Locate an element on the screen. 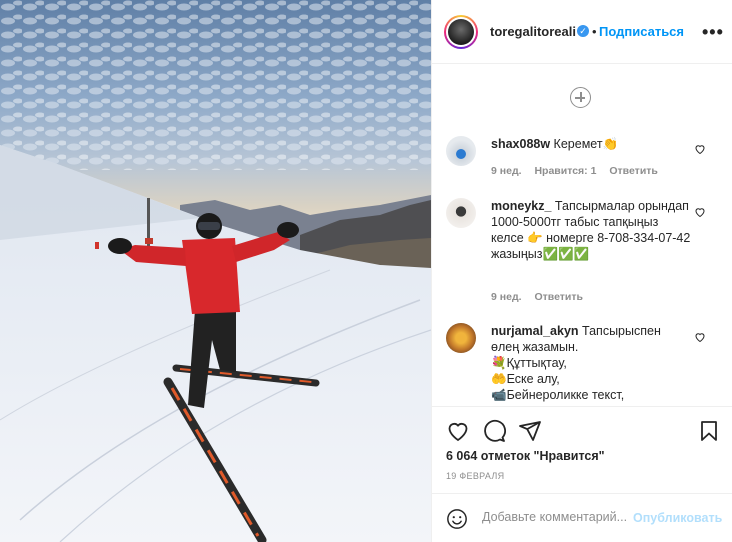  post-date: 19 февраля is located at coordinates (475, 476).